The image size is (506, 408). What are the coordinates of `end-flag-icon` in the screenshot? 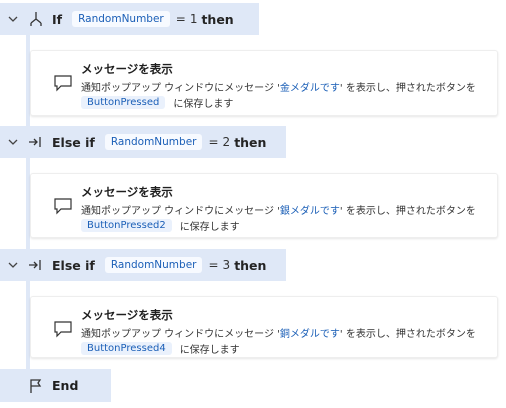 It's located at (36, 386).